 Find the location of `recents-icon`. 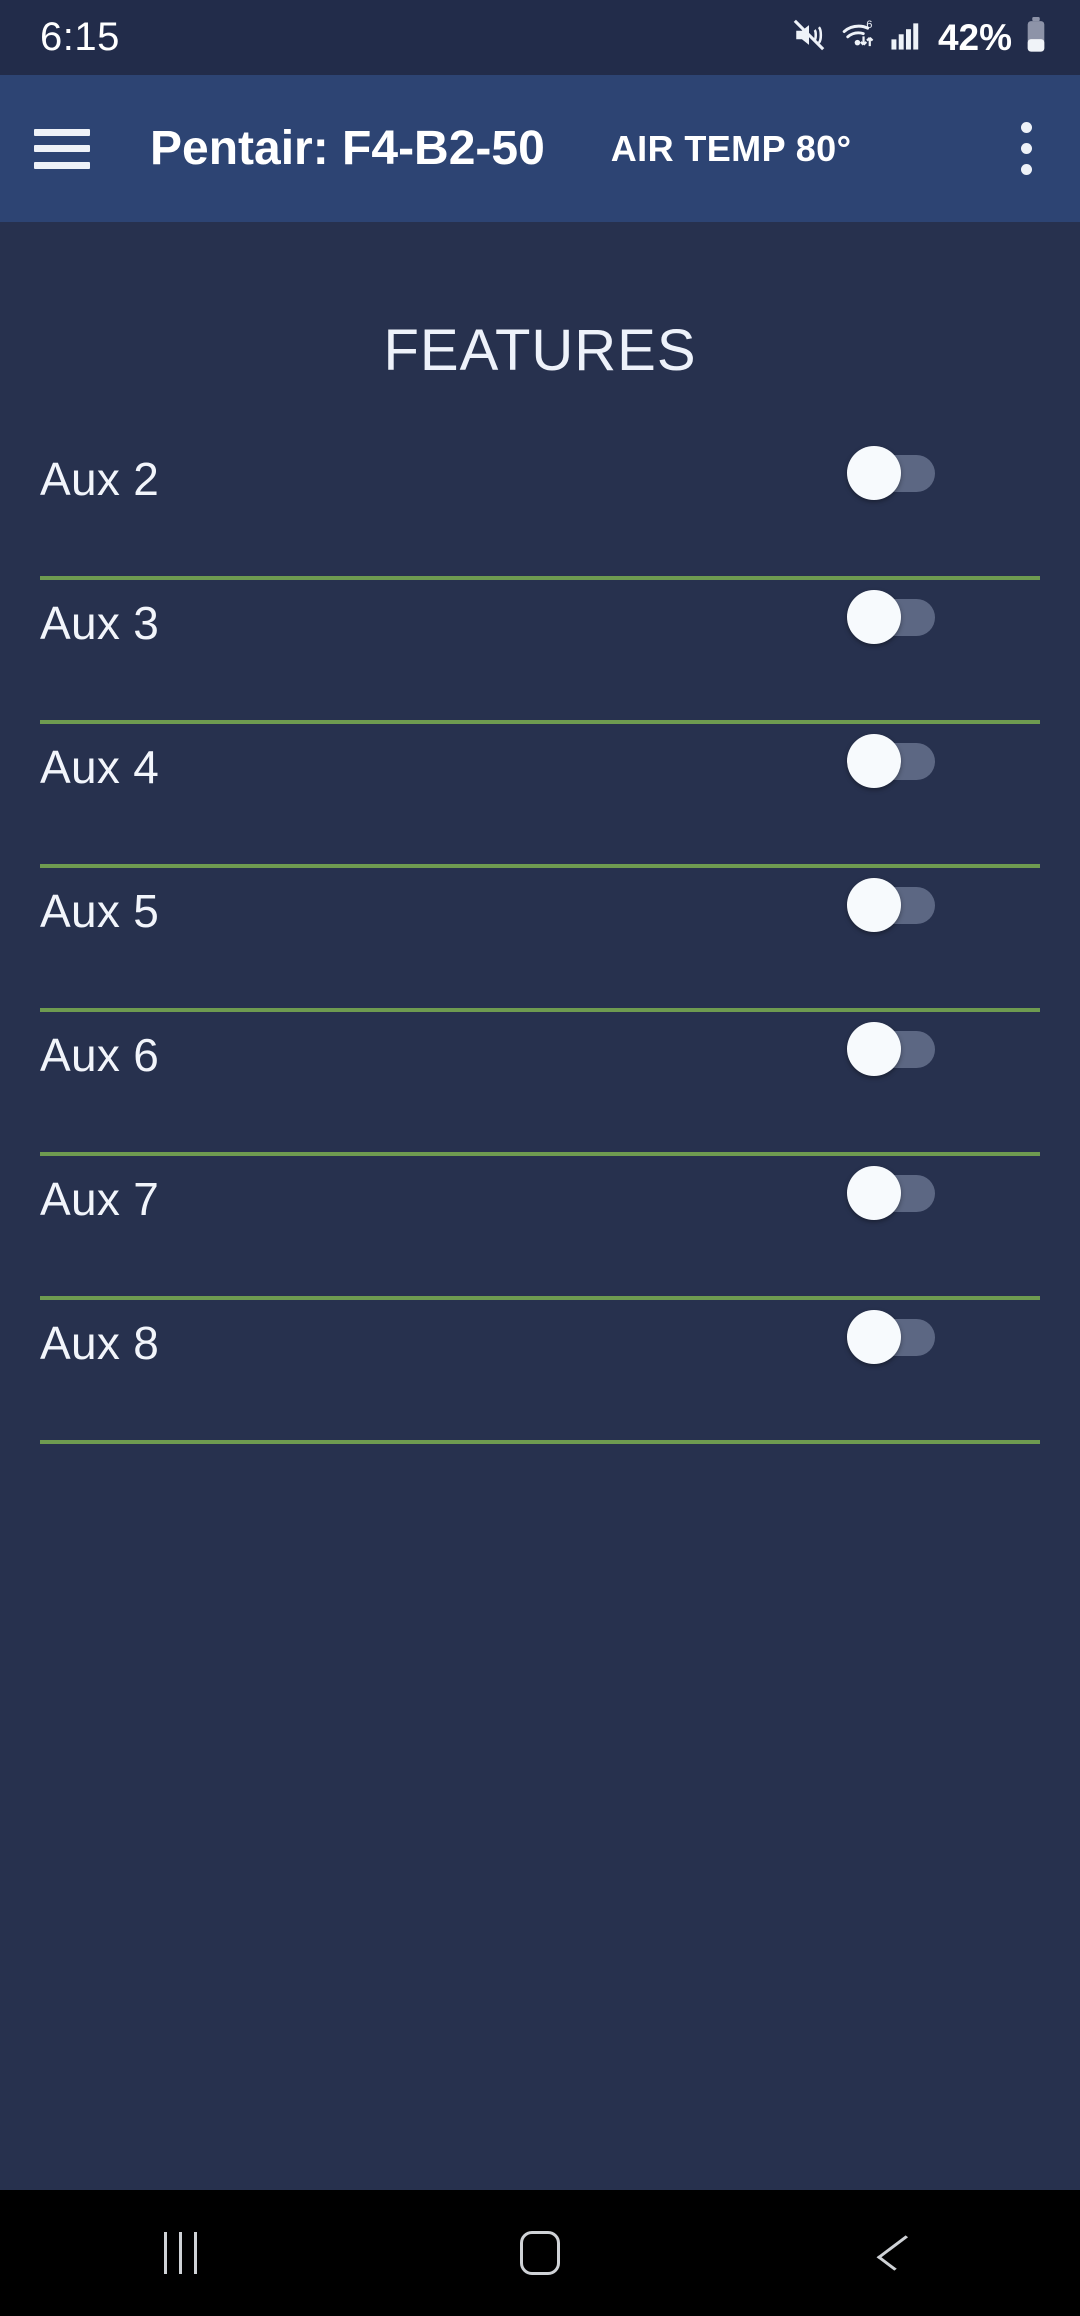

recents-icon is located at coordinates (180, 2253).